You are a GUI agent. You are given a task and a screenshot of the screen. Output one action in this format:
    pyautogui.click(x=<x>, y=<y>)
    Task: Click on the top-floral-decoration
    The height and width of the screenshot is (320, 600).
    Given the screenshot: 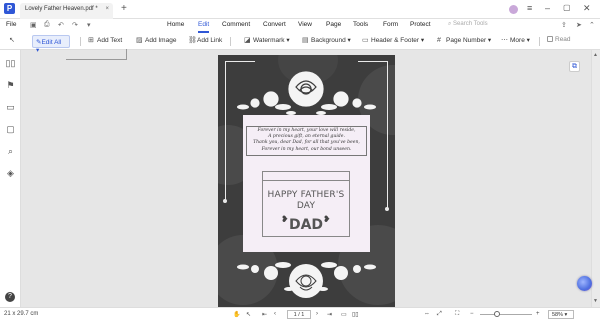 What is the action you would take?
    pyautogui.click(x=306, y=93)
    